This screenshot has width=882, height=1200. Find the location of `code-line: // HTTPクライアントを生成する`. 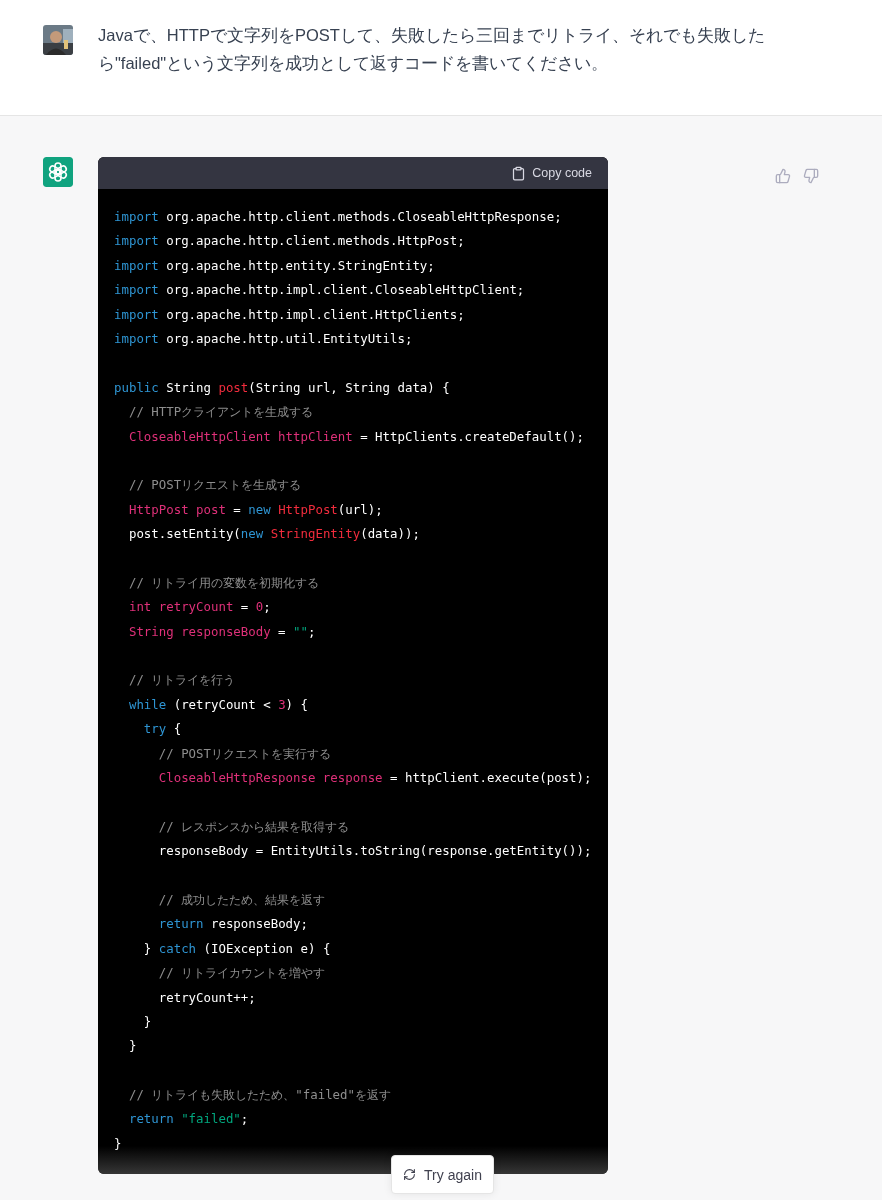

code-line: // HTTPクライアントを生成する is located at coordinates (220, 412).